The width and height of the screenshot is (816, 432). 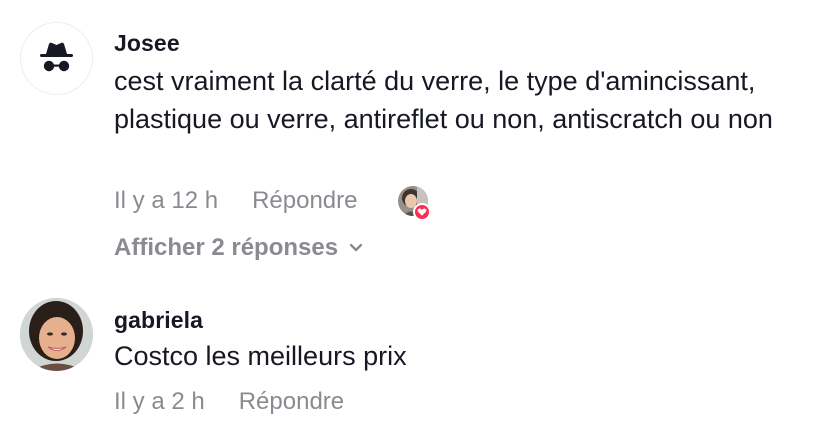 I want to click on liked-by-creator-badge, so click(x=414, y=203).